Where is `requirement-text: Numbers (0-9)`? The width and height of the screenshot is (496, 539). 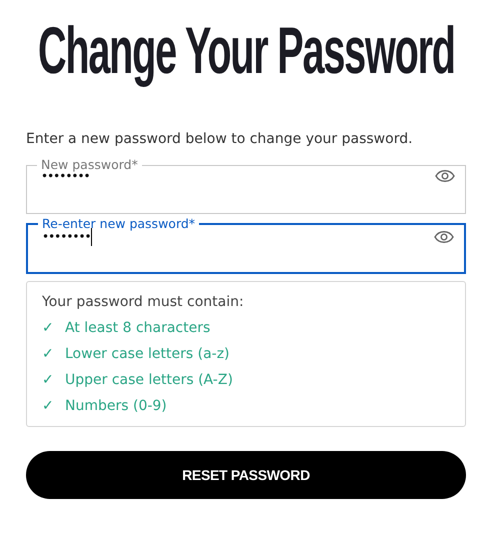 requirement-text: Numbers (0-9) is located at coordinates (116, 406).